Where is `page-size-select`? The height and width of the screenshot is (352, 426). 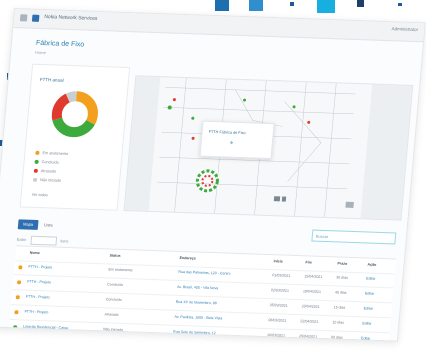
page-size-select is located at coordinates (43, 240).